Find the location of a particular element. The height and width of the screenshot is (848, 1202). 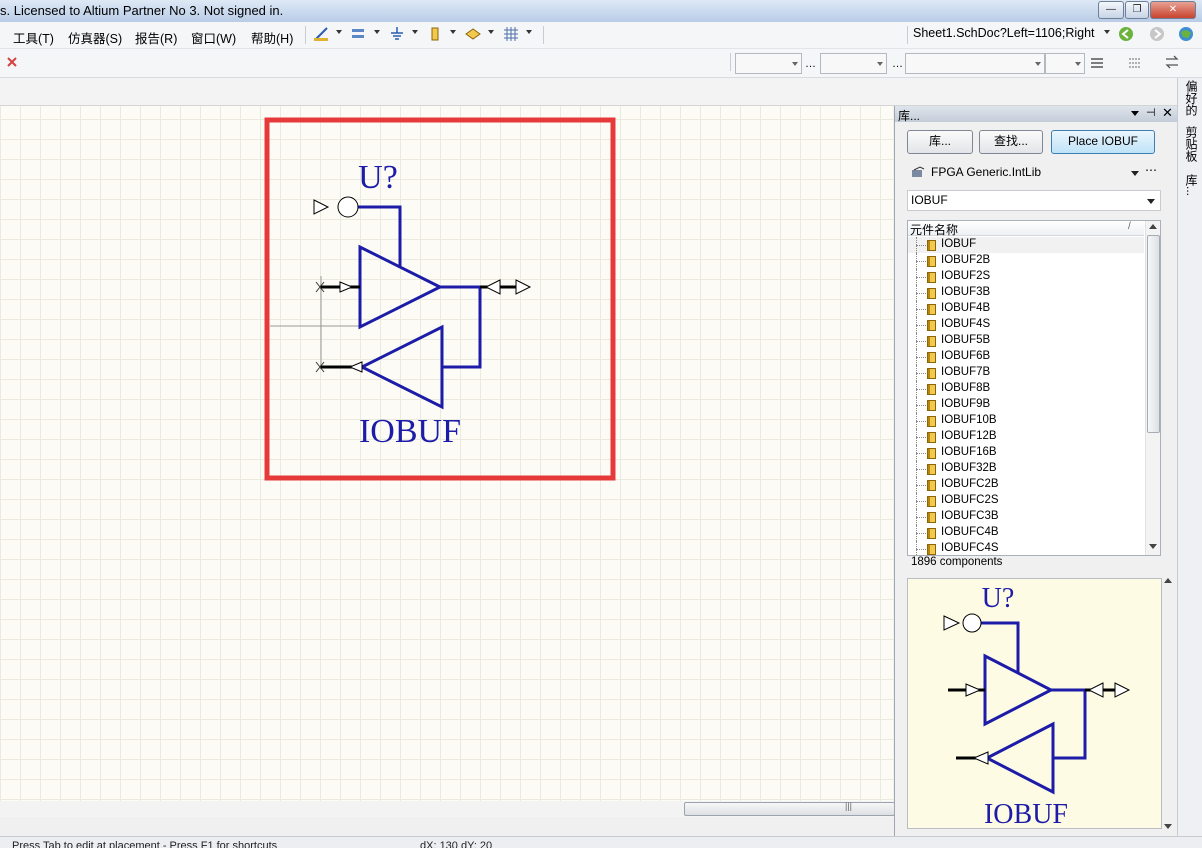

maximize-button: ❐ is located at coordinates (1137, 10).